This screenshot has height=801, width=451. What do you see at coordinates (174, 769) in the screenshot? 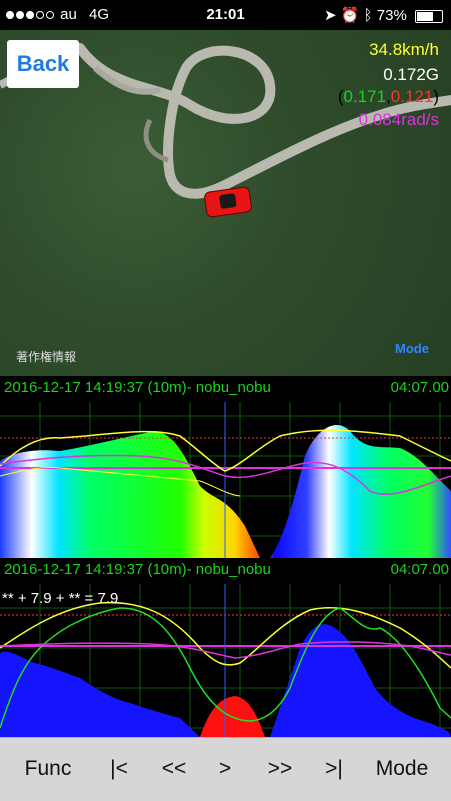
I see `rewind-button: <<` at bounding box center [174, 769].